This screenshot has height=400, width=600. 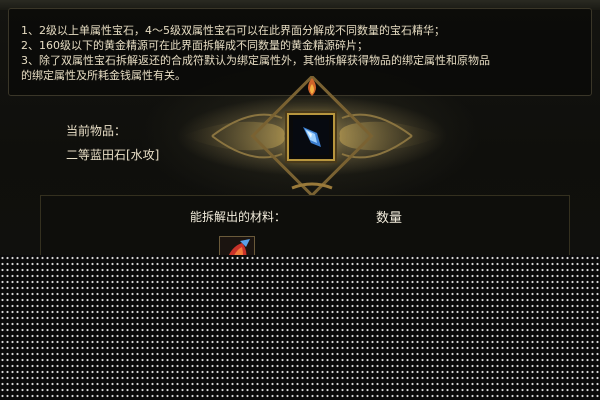 I want to click on current-item-slot, so click(x=311, y=137).